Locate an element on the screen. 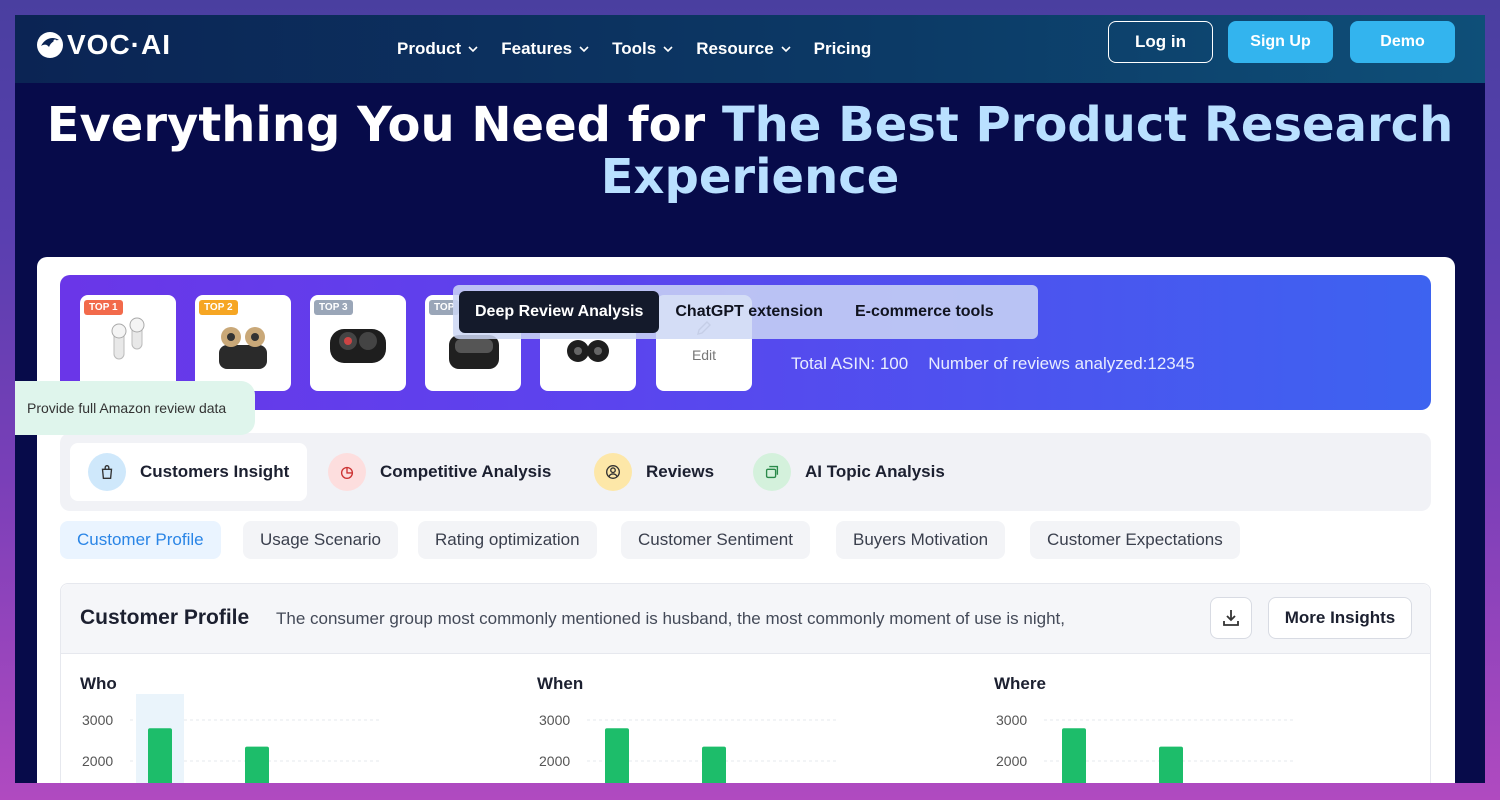 The image size is (1500, 800). chart-when: When 3000 2000 is located at coordinates (697, 728).